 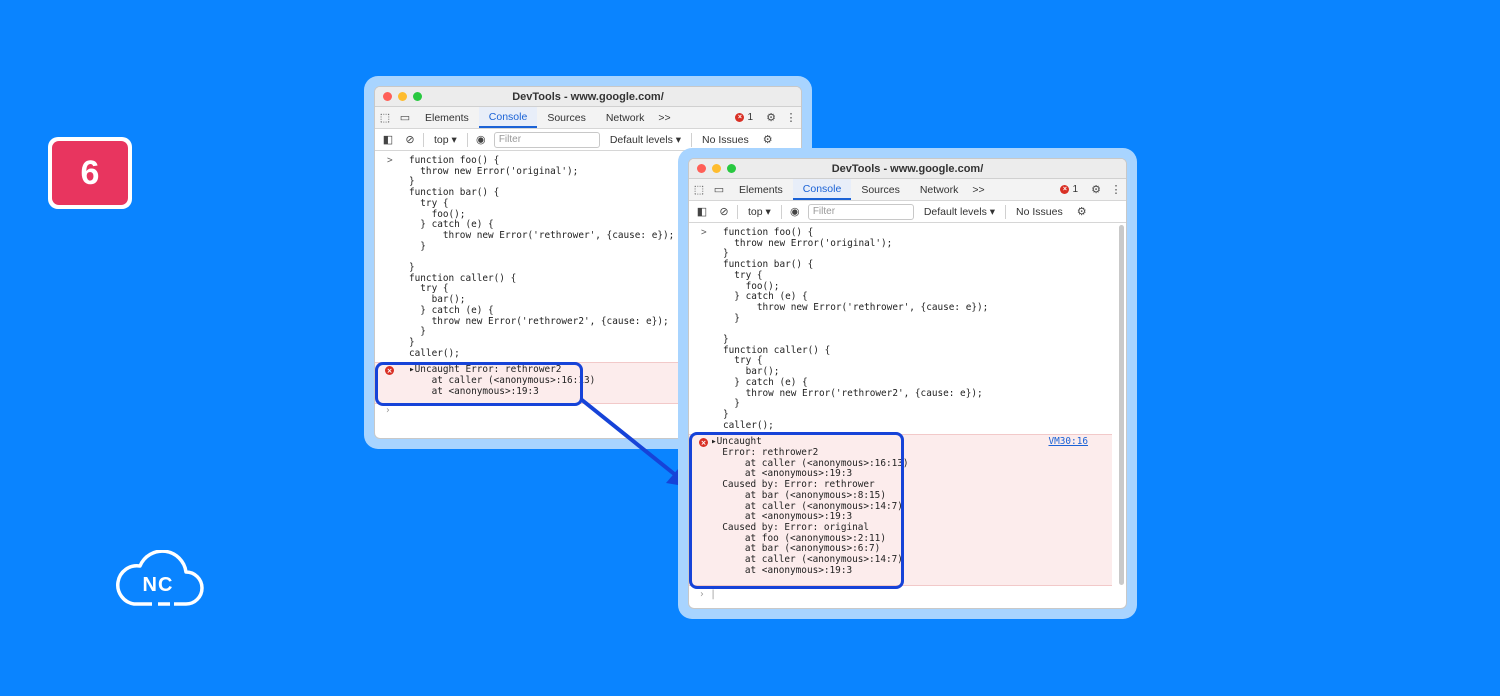 I want to click on step-badge: 6, so click(x=90, y=173).